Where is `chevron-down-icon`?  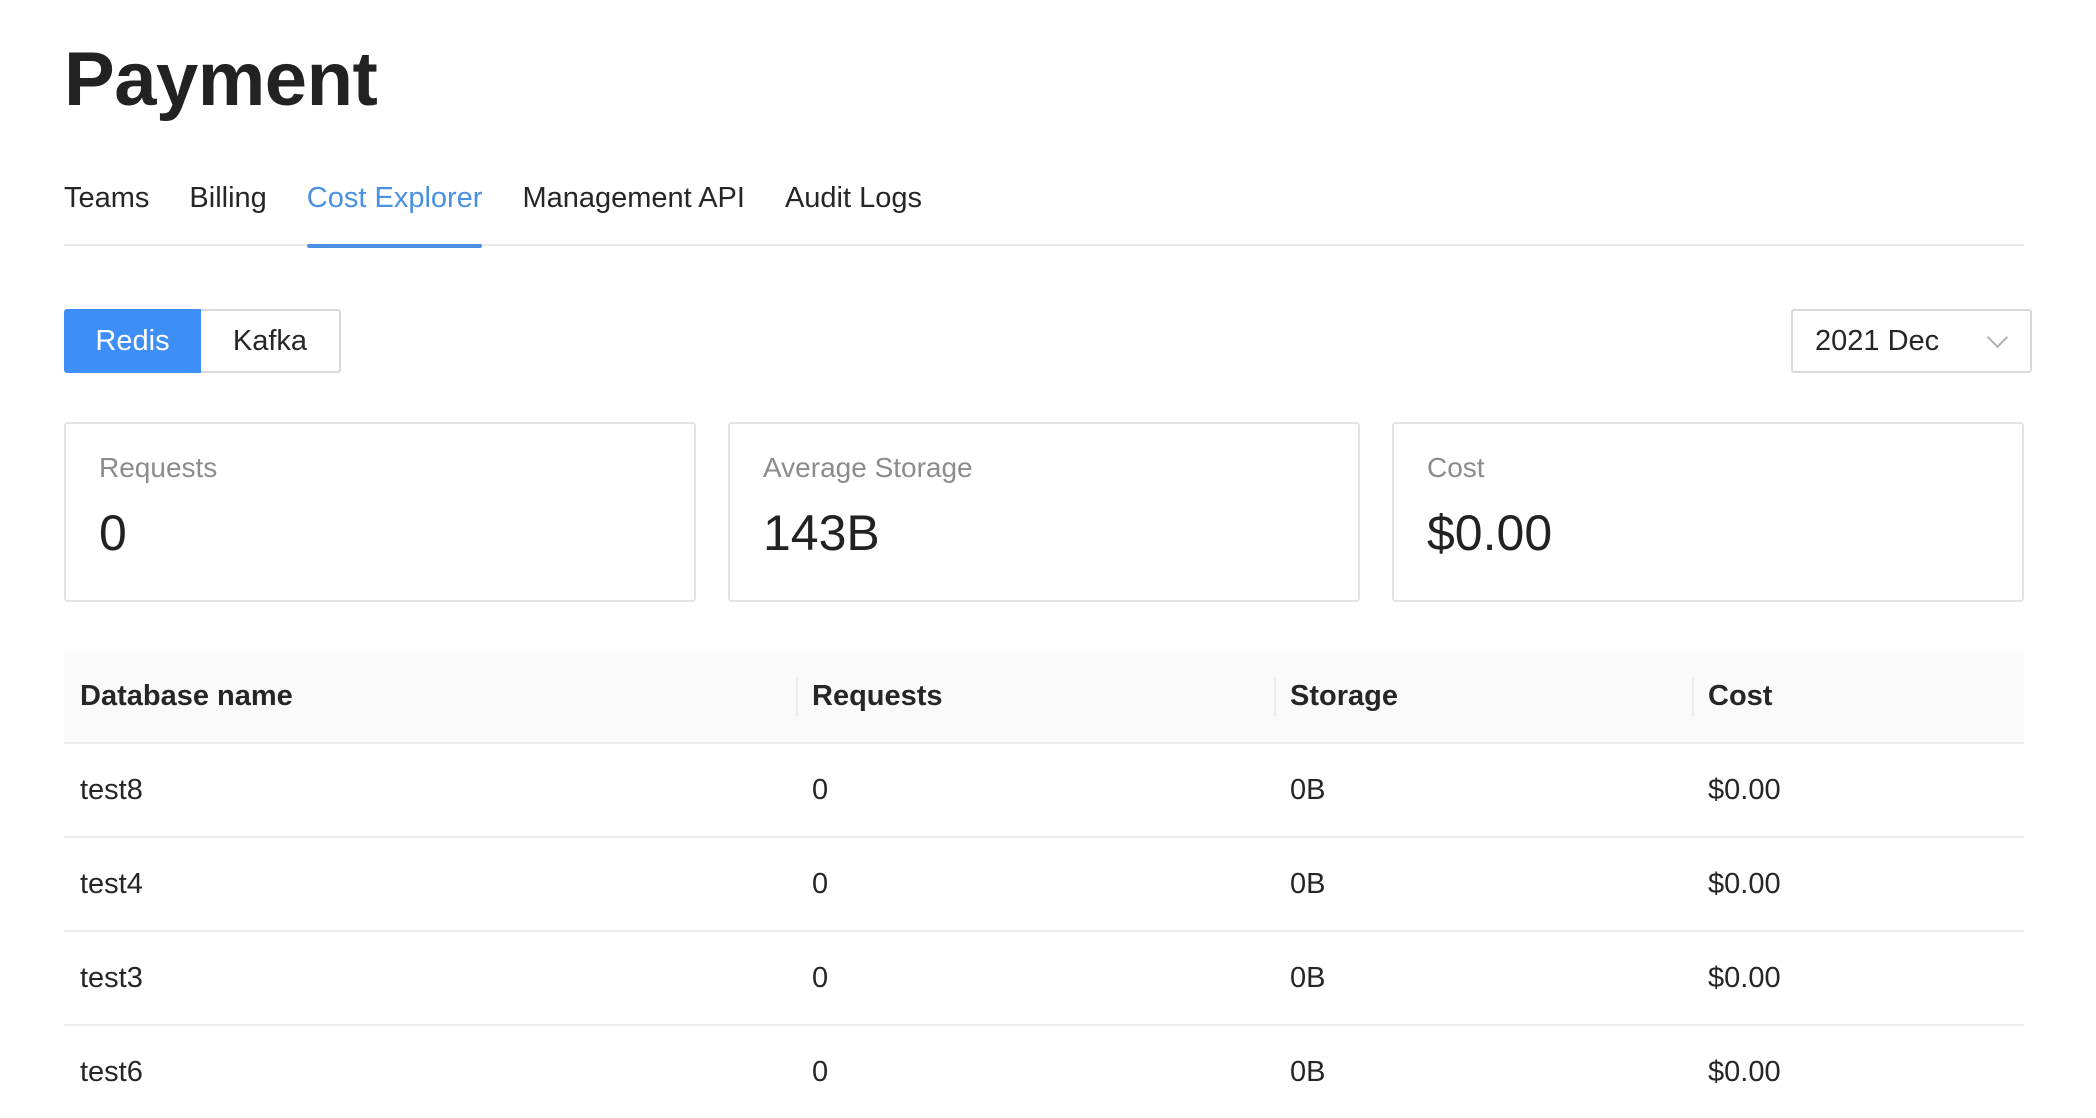 chevron-down-icon is located at coordinates (1997, 341).